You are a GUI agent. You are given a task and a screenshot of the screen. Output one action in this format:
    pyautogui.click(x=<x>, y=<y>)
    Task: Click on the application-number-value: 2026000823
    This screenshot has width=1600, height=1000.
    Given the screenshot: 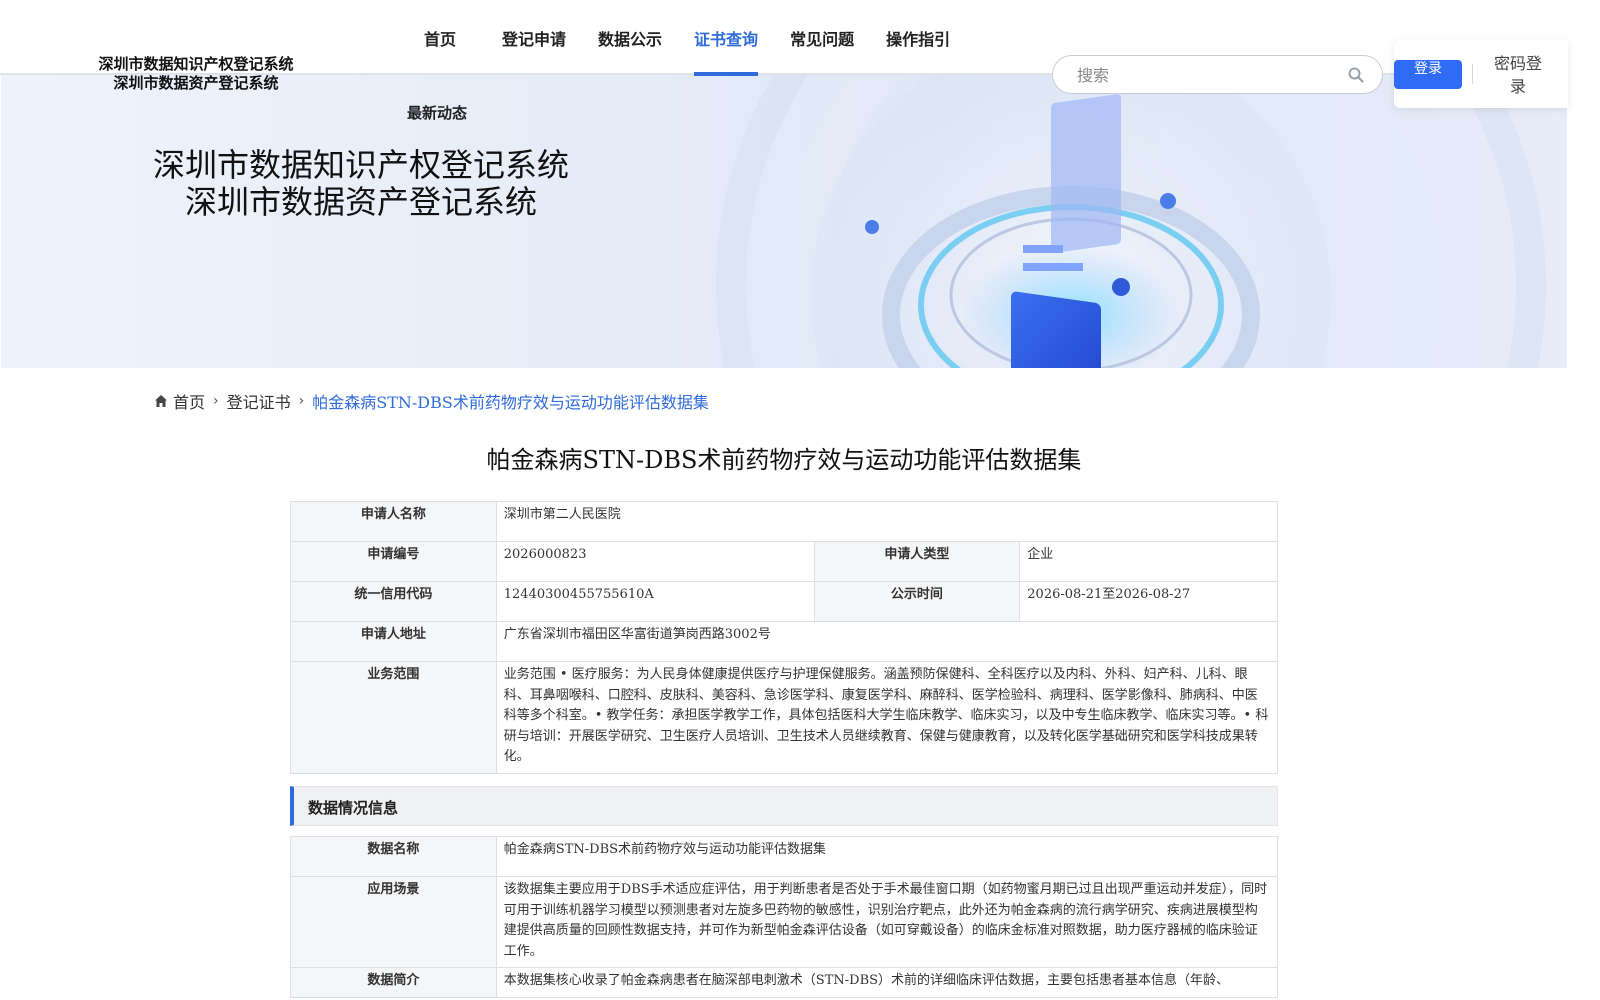 What is the action you would take?
    pyautogui.click(x=655, y=561)
    